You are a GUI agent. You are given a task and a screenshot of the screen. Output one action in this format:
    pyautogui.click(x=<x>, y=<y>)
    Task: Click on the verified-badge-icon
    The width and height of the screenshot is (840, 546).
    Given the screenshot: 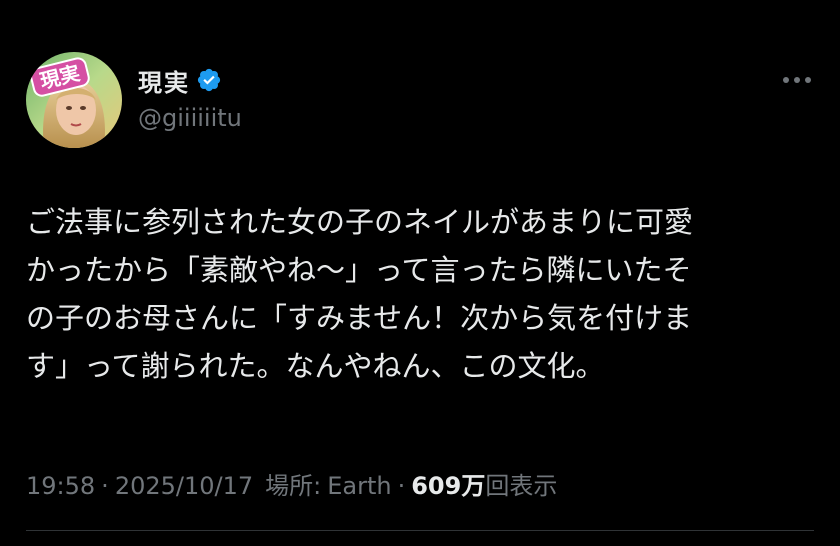 What is the action you would take?
    pyautogui.click(x=209, y=80)
    